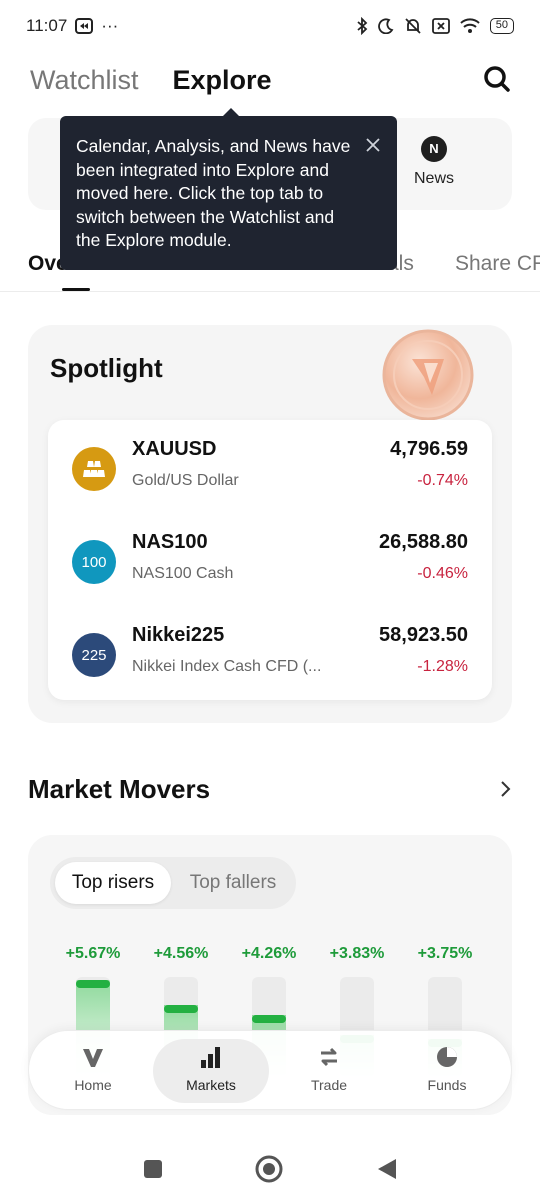  What do you see at coordinates (181, 954) in the screenshot?
I see `mover-change-label: +4.56%` at bounding box center [181, 954].